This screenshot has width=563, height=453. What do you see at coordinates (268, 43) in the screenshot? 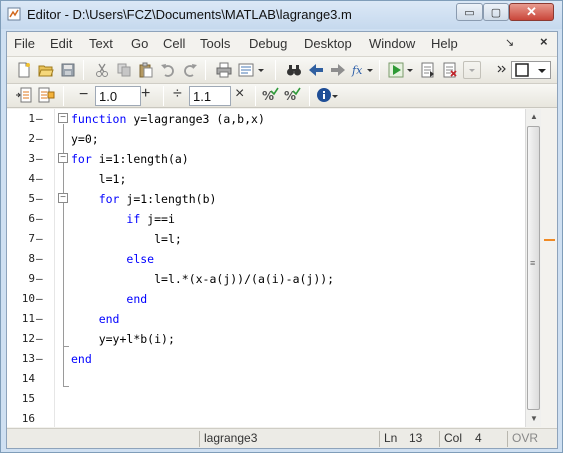
I see `menu-debug: Debug` at bounding box center [268, 43].